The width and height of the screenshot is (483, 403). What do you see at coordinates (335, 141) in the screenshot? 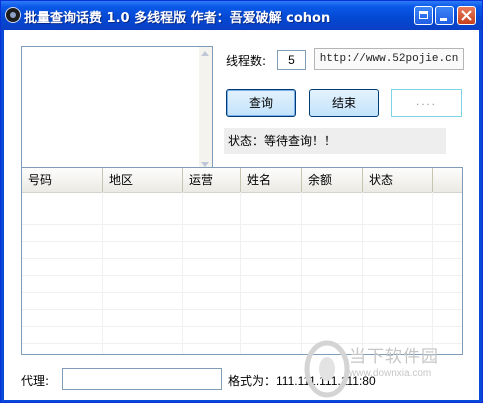
I see `status-text: 状态：等待查询！！` at bounding box center [335, 141].